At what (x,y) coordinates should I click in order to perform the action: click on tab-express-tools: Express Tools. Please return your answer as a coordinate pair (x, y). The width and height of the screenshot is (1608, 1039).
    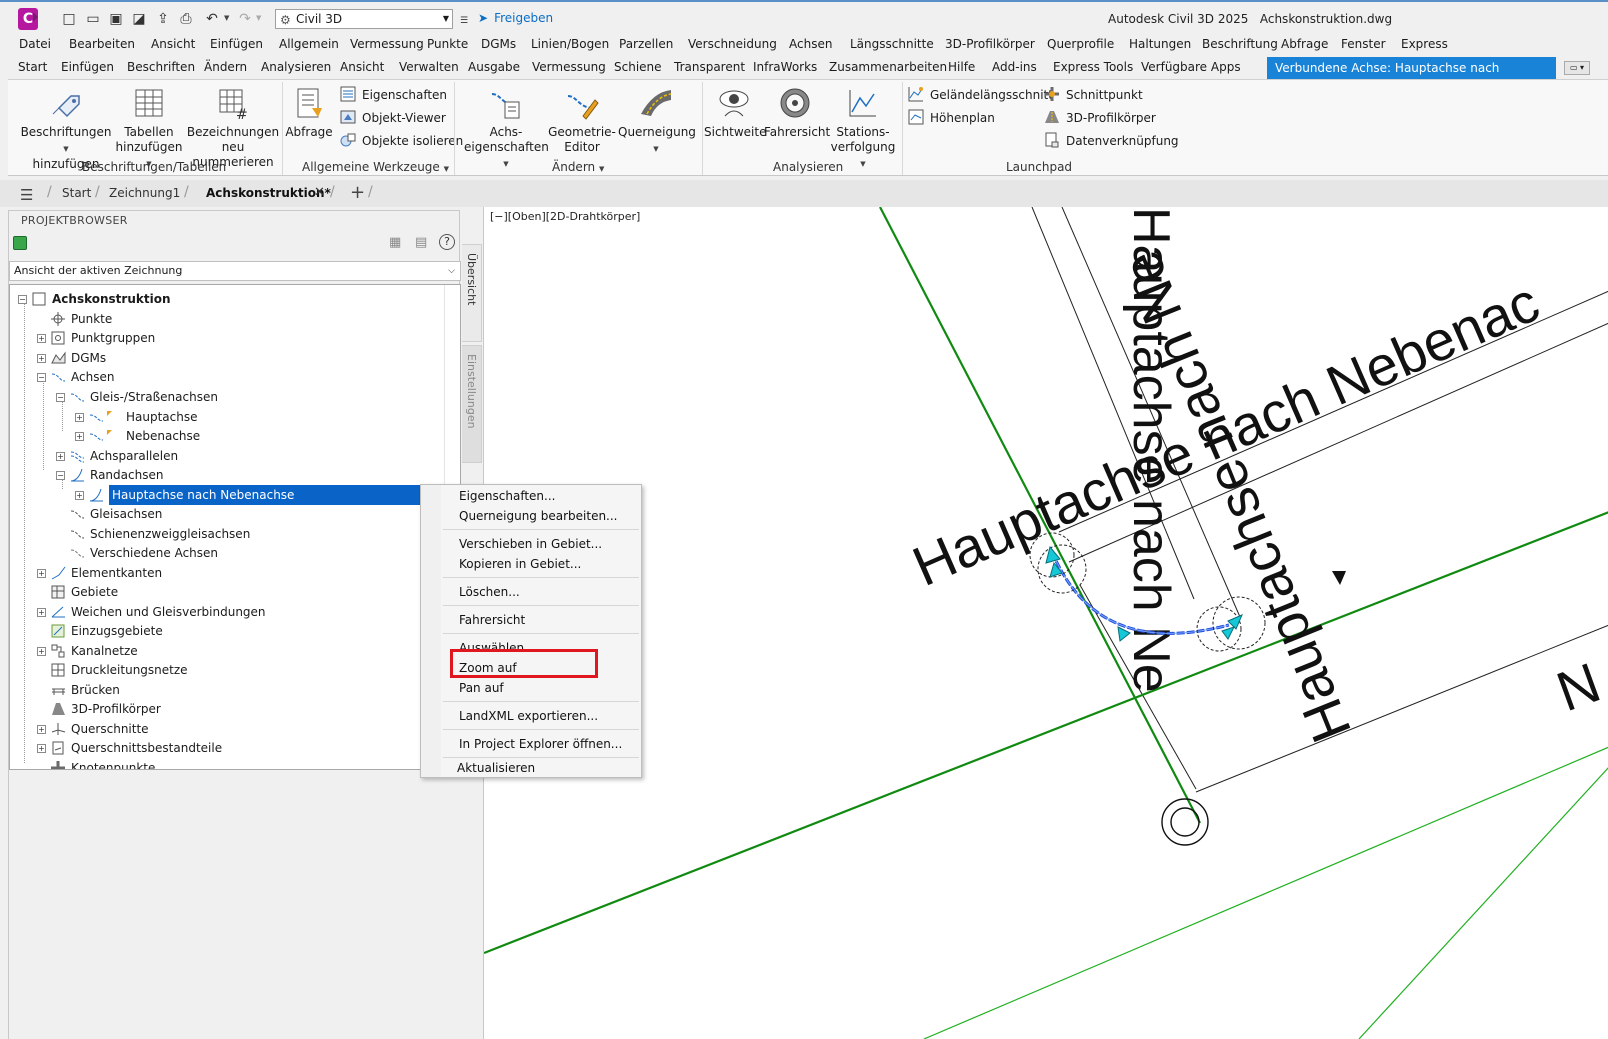
    Looking at the image, I should click on (1093, 67).